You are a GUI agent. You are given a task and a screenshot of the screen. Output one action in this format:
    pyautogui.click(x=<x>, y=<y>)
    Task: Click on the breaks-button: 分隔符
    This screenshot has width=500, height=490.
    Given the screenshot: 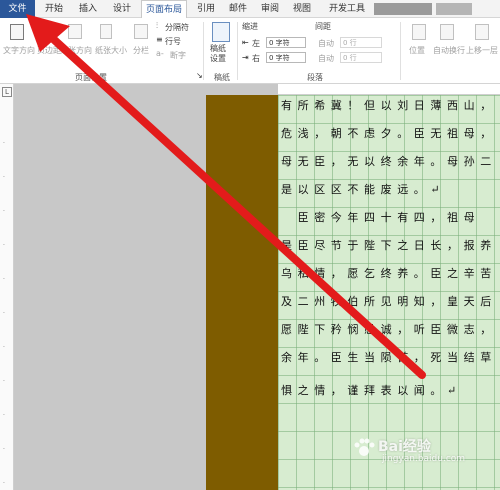 What is the action you would take?
    pyautogui.click(x=177, y=27)
    